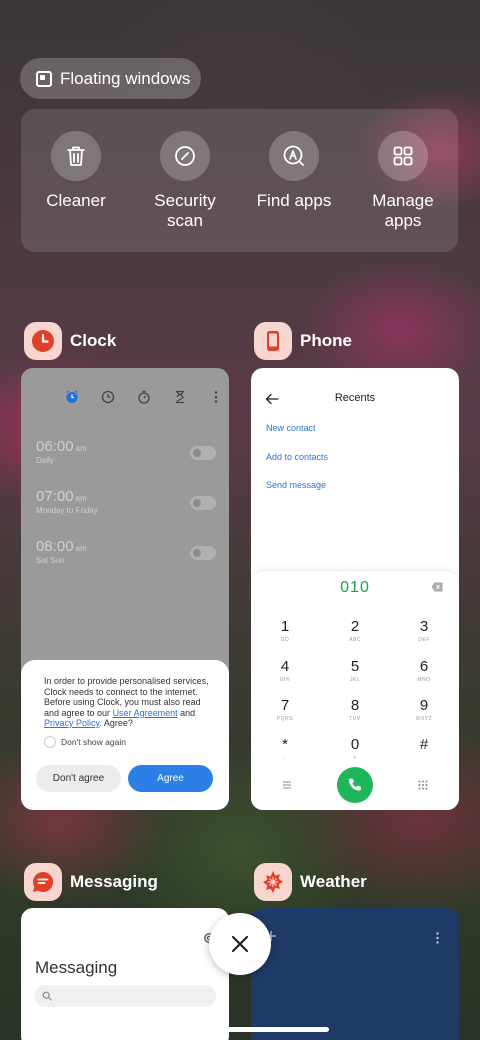  Describe the element at coordinates (423, 785) in the screenshot. I see `dialpad-toggle-icon` at that location.